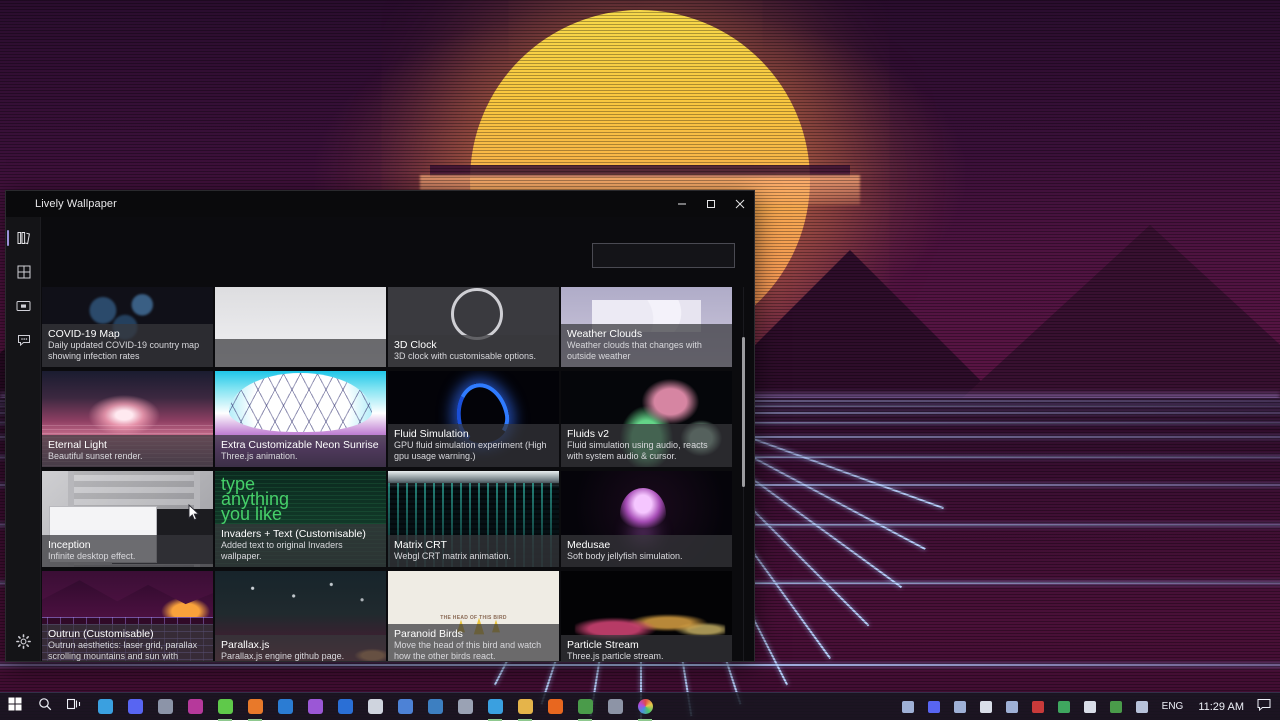  I want to click on terminal-icon, so click(465, 706).